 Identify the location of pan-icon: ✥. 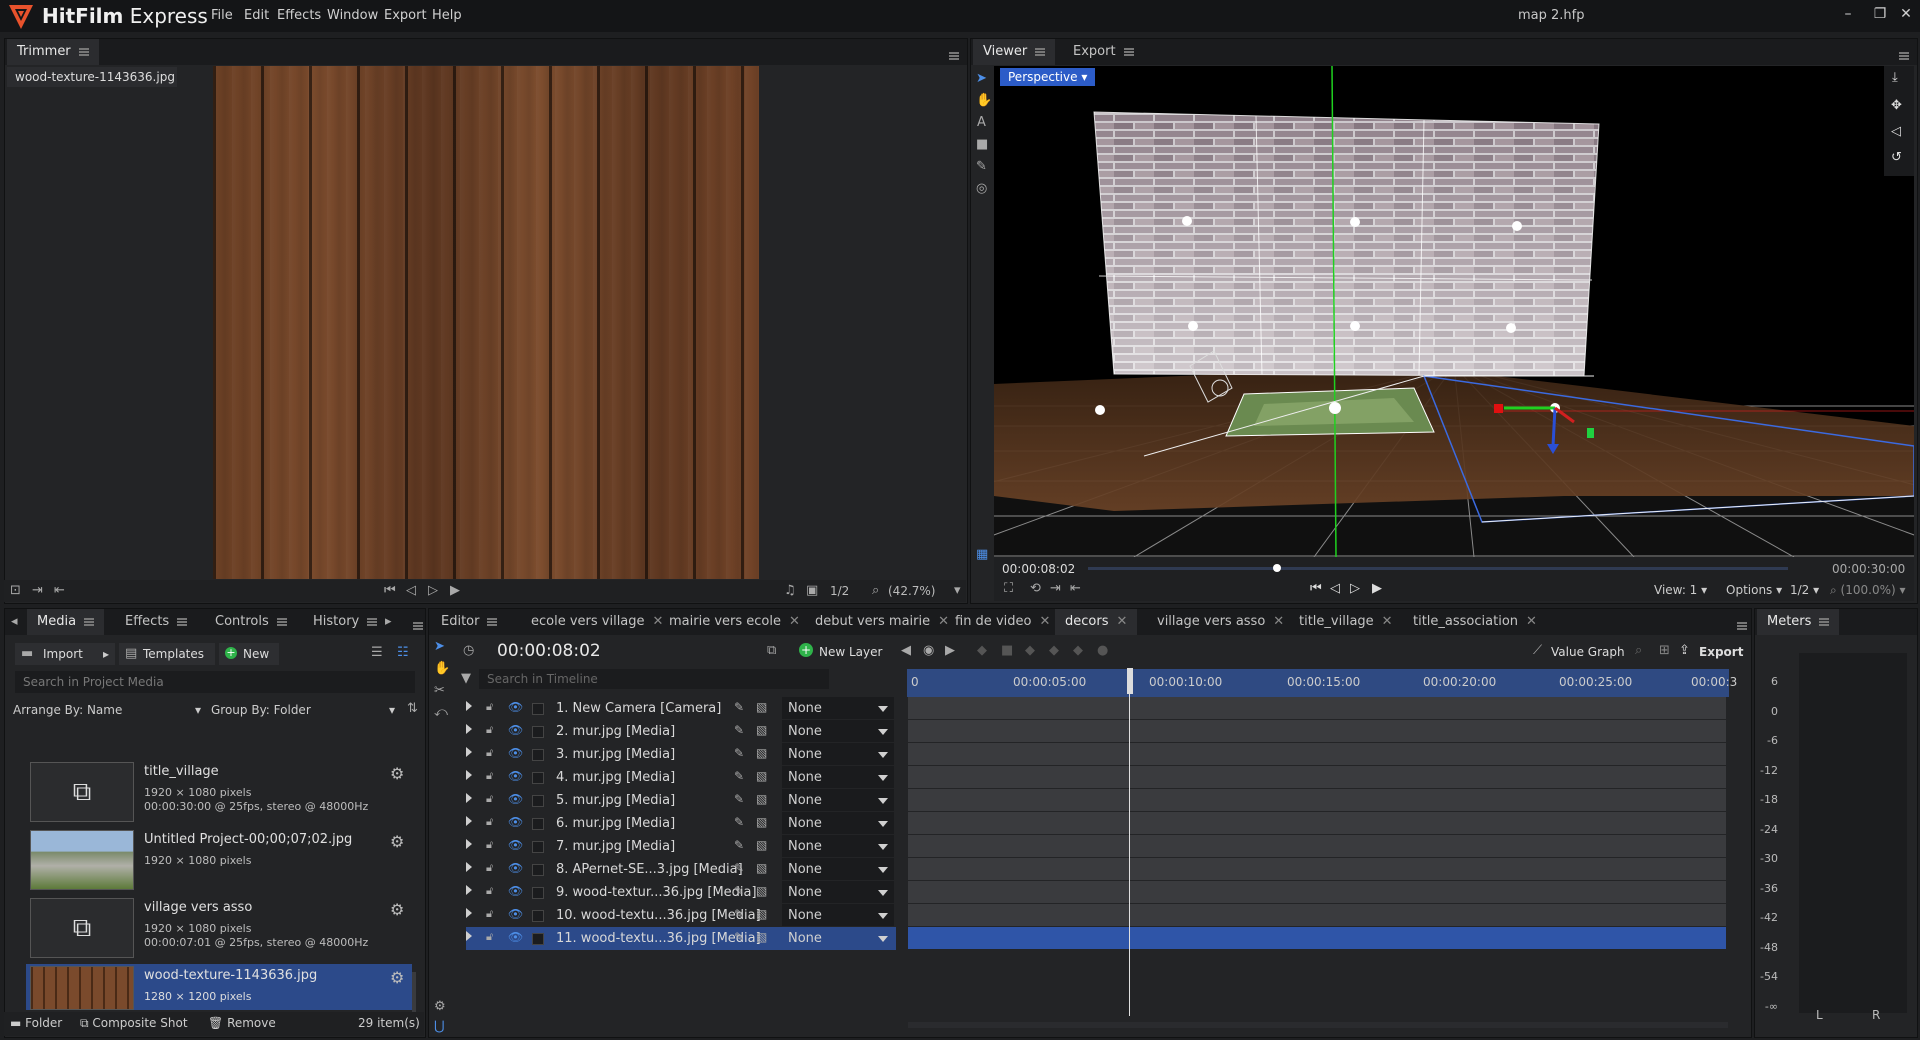
(1896, 105).